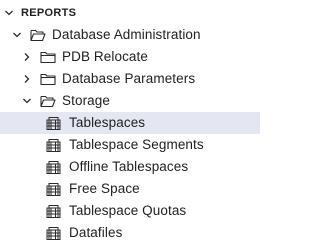 This screenshot has height=246, width=320. I want to click on tree-item-tablespace-quotas: Tablespace Quotas, so click(130, 211).